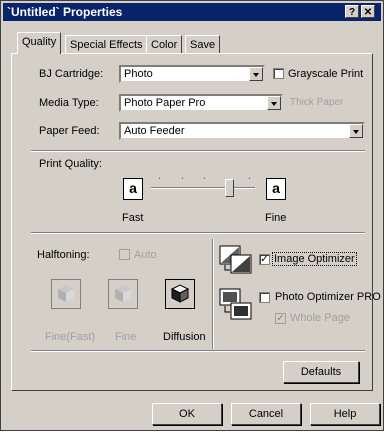 The image size is (386, 433). I want to click on fast-label: Fast, so click(133, 218).